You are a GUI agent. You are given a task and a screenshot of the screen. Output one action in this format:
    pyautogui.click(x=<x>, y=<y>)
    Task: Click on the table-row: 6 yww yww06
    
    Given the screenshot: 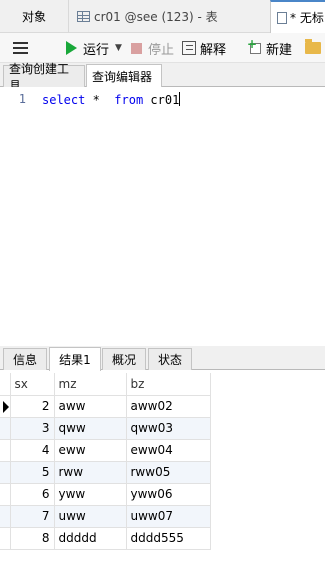 What is the action you would take?
    pyautogui.click(x=105, y=494)
    